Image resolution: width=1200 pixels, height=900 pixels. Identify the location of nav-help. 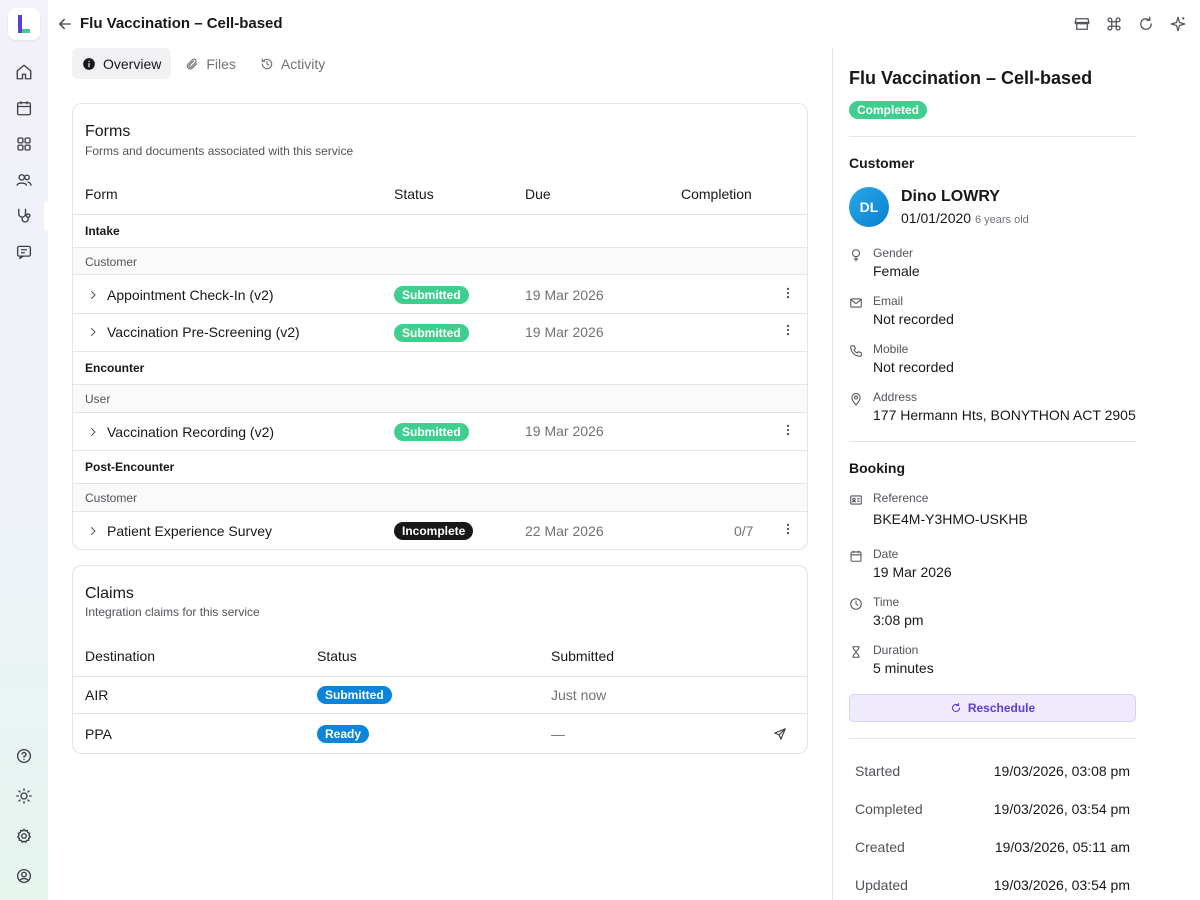
(24, 756).